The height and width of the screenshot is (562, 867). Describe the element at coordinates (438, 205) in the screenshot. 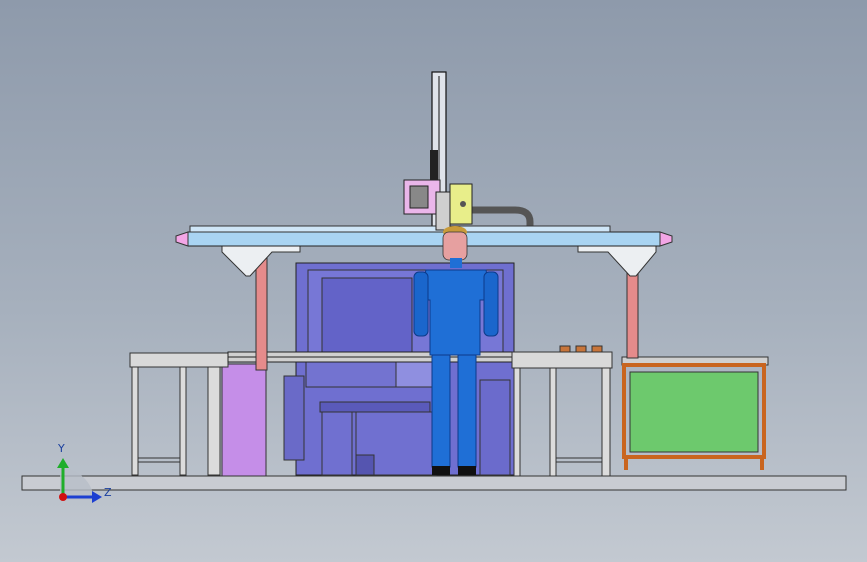

I see `robot-carriage` at that location.